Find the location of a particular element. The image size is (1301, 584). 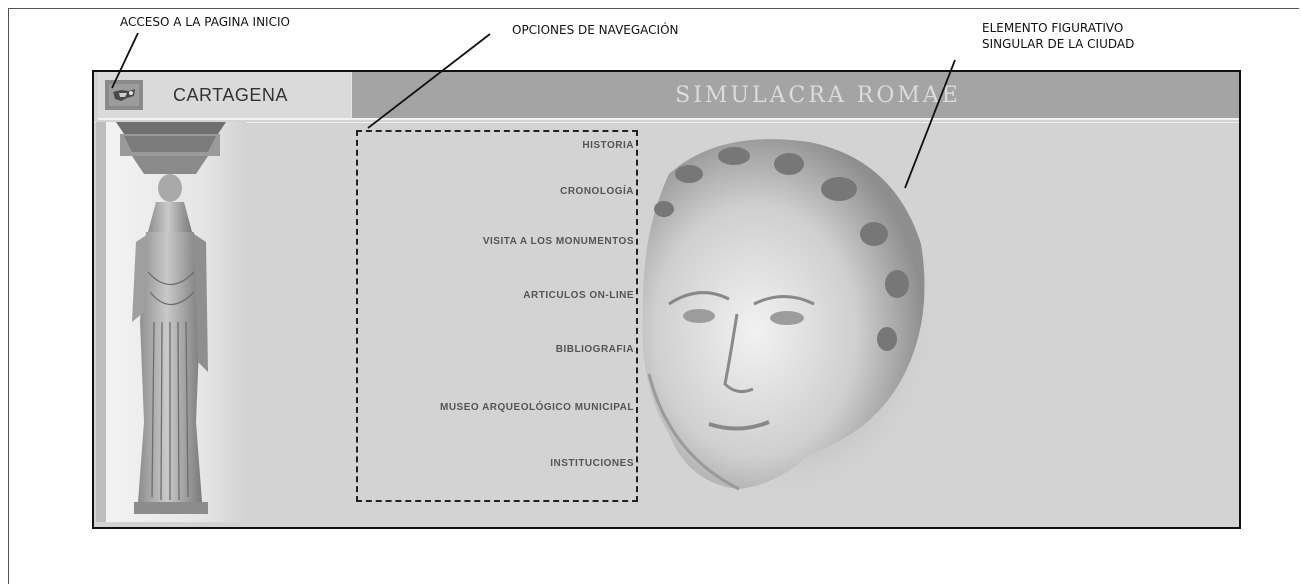

site-title: SIMULACRA ROMAE is located at coordinates (818, 95).